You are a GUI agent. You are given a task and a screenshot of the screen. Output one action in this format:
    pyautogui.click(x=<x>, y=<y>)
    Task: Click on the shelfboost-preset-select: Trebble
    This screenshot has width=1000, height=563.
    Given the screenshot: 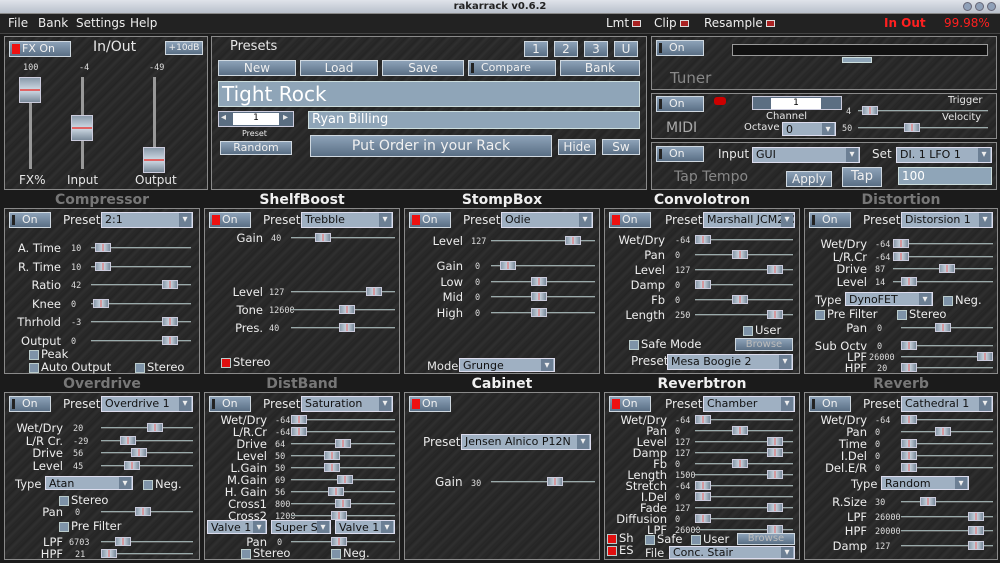 What is the action you would take?
    pyautogui.click(x=347, y=220)
    